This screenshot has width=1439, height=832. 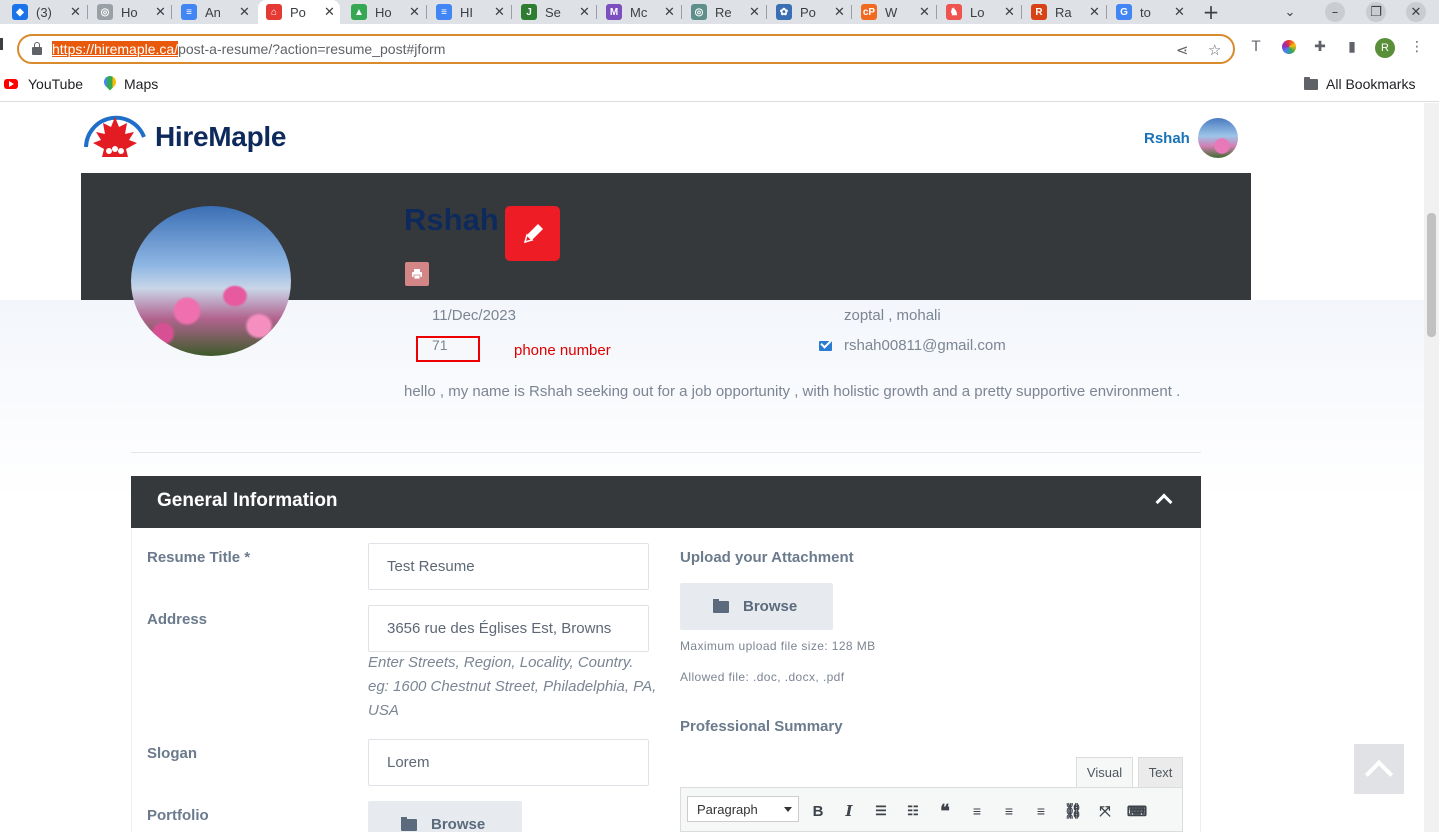 I want to click on browser-tab: R Ra ✕, so click(x=1064, y=12).